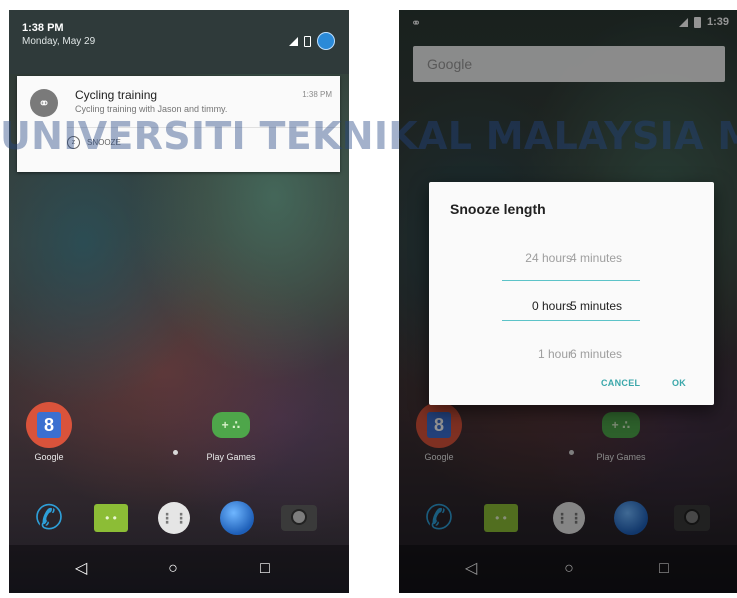  I want to click on status-bar: ⚭ 1:39, so click(568, 22).